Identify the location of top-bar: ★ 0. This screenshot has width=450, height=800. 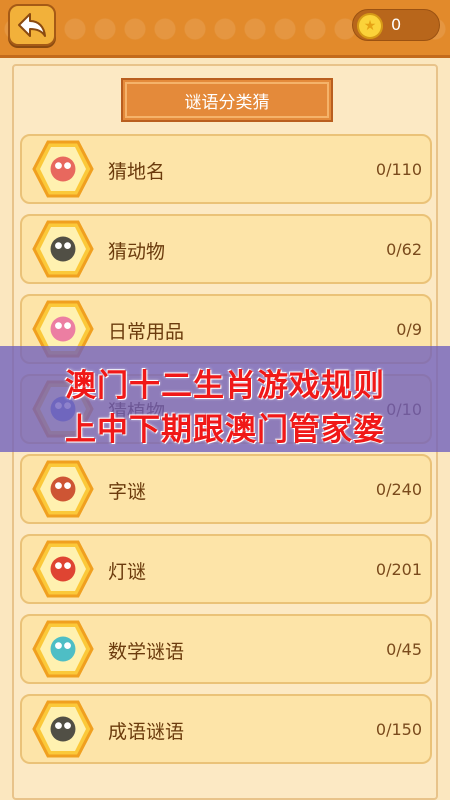
(225, 29).